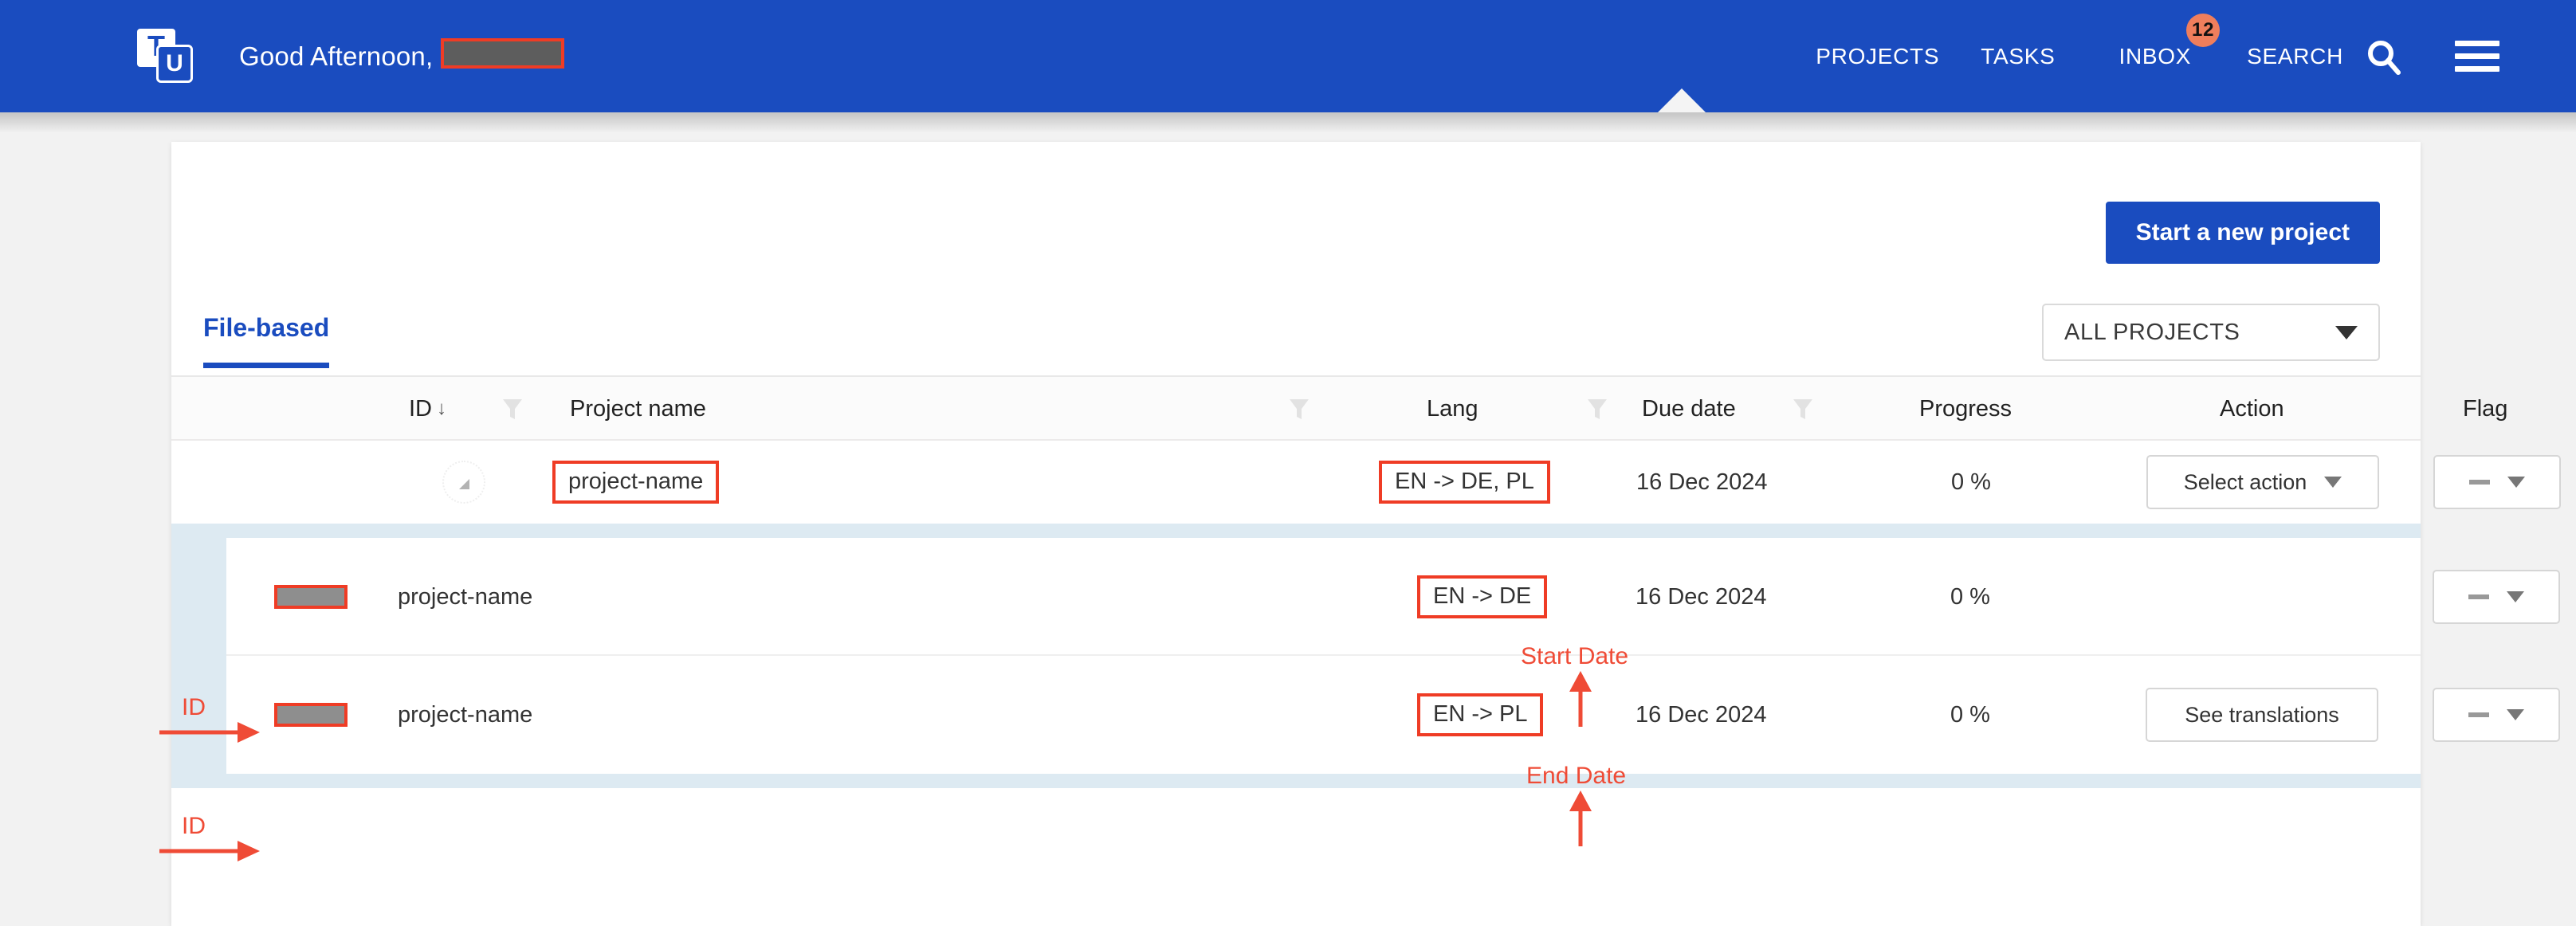  I want to click on column-header-due-date: Due date, so click(1689, 409).